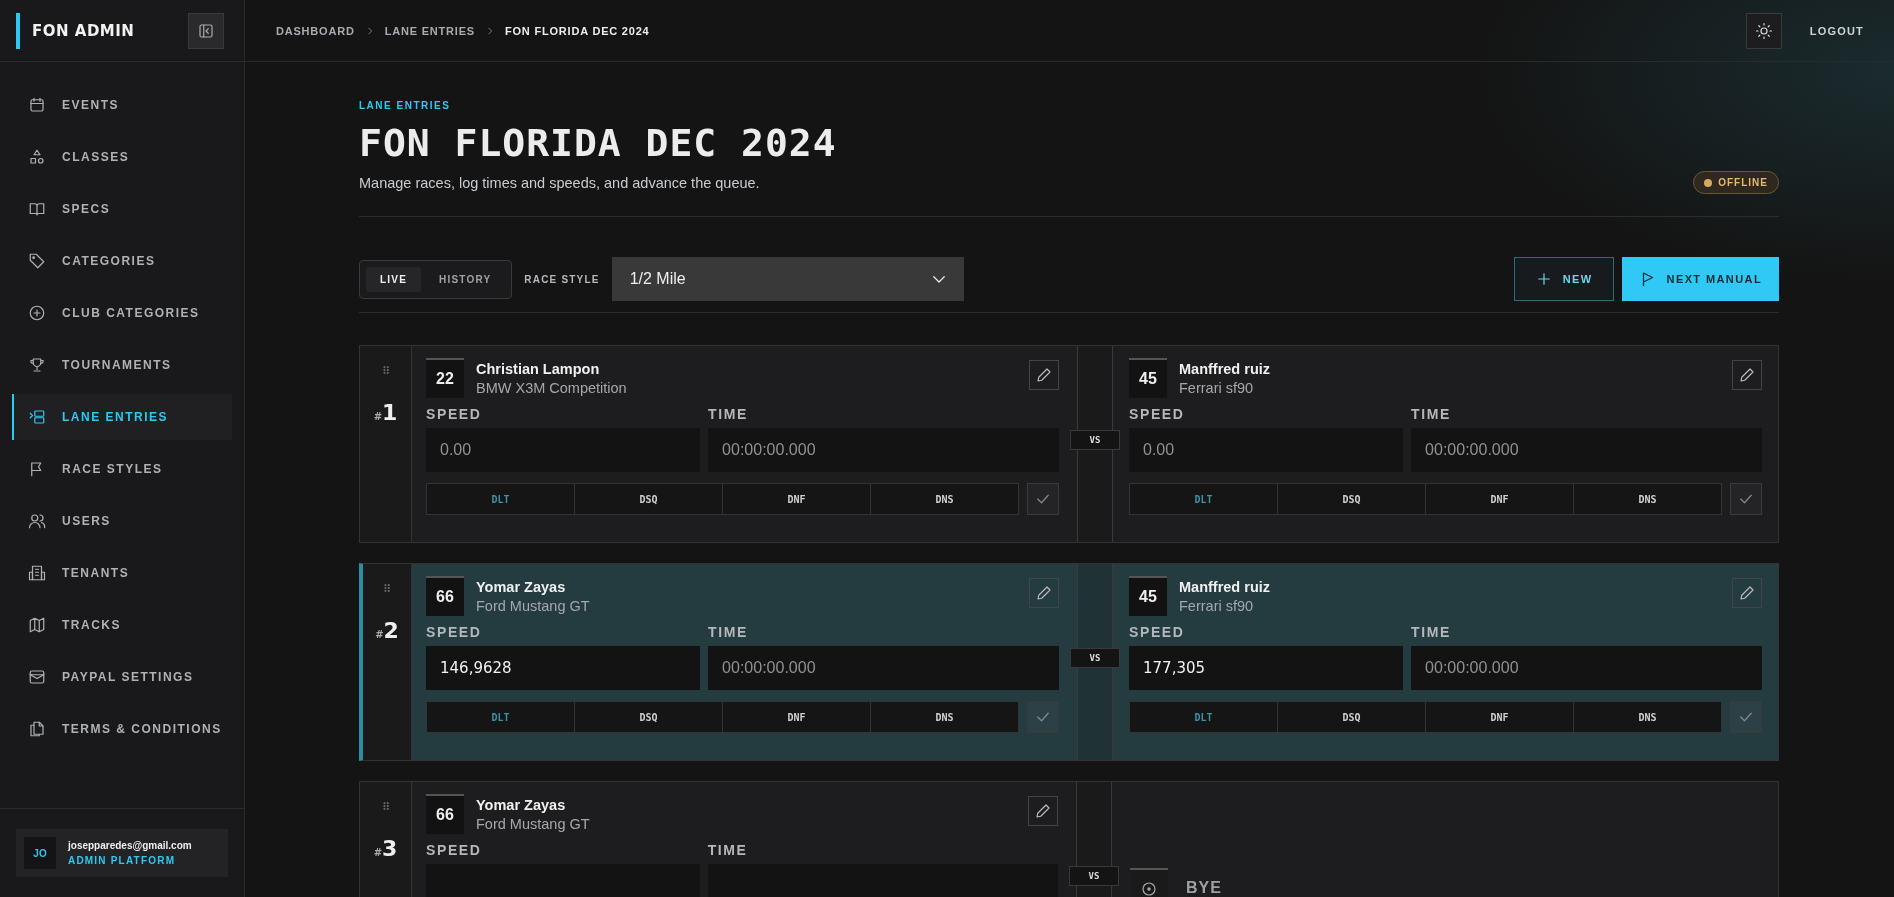 The height and width of the screenshot is (897, 1894). I want to click on nav-item: EVENTS, so click(122, 105).